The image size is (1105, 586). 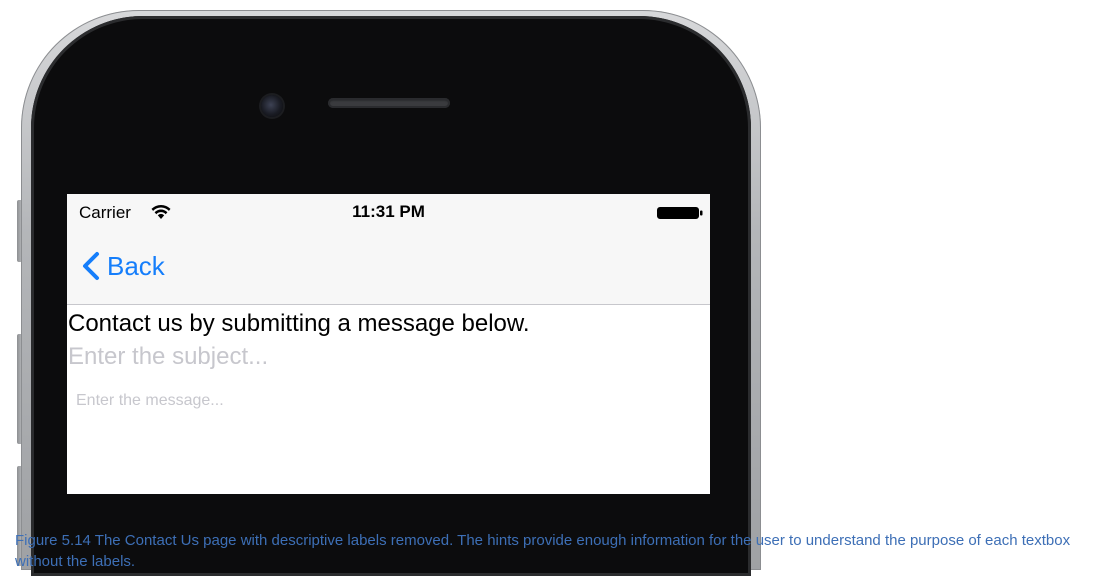 What do you see at coordinates (680, 213) in the screenshot?
I see `battery-icon` at bounding box center [680, 213].